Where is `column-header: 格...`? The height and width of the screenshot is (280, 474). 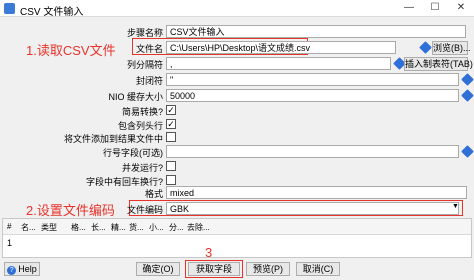
column-header: 格... is located at coordinates (78, 227).